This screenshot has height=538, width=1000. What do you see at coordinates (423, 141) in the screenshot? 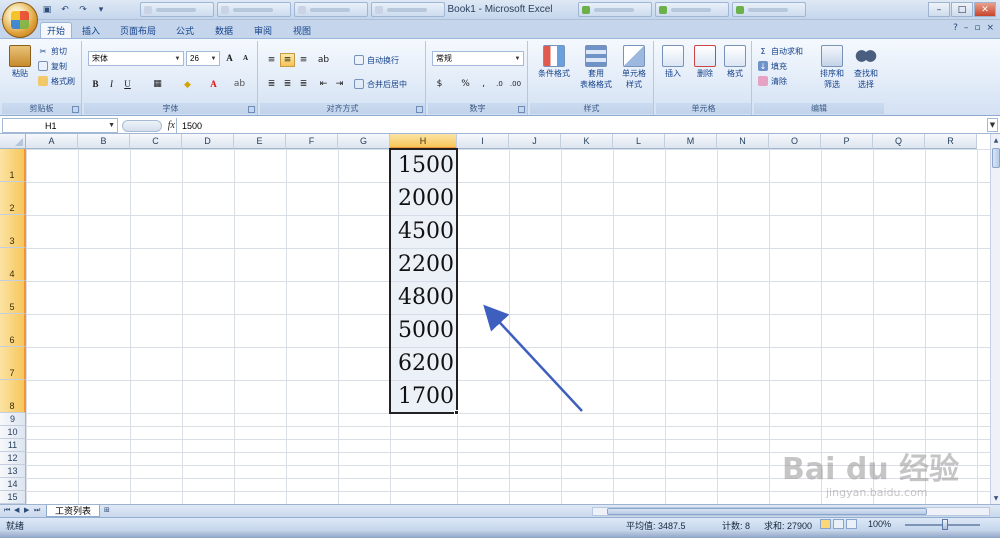
I see `column-header-h: H` at bounding box center [423, 141].